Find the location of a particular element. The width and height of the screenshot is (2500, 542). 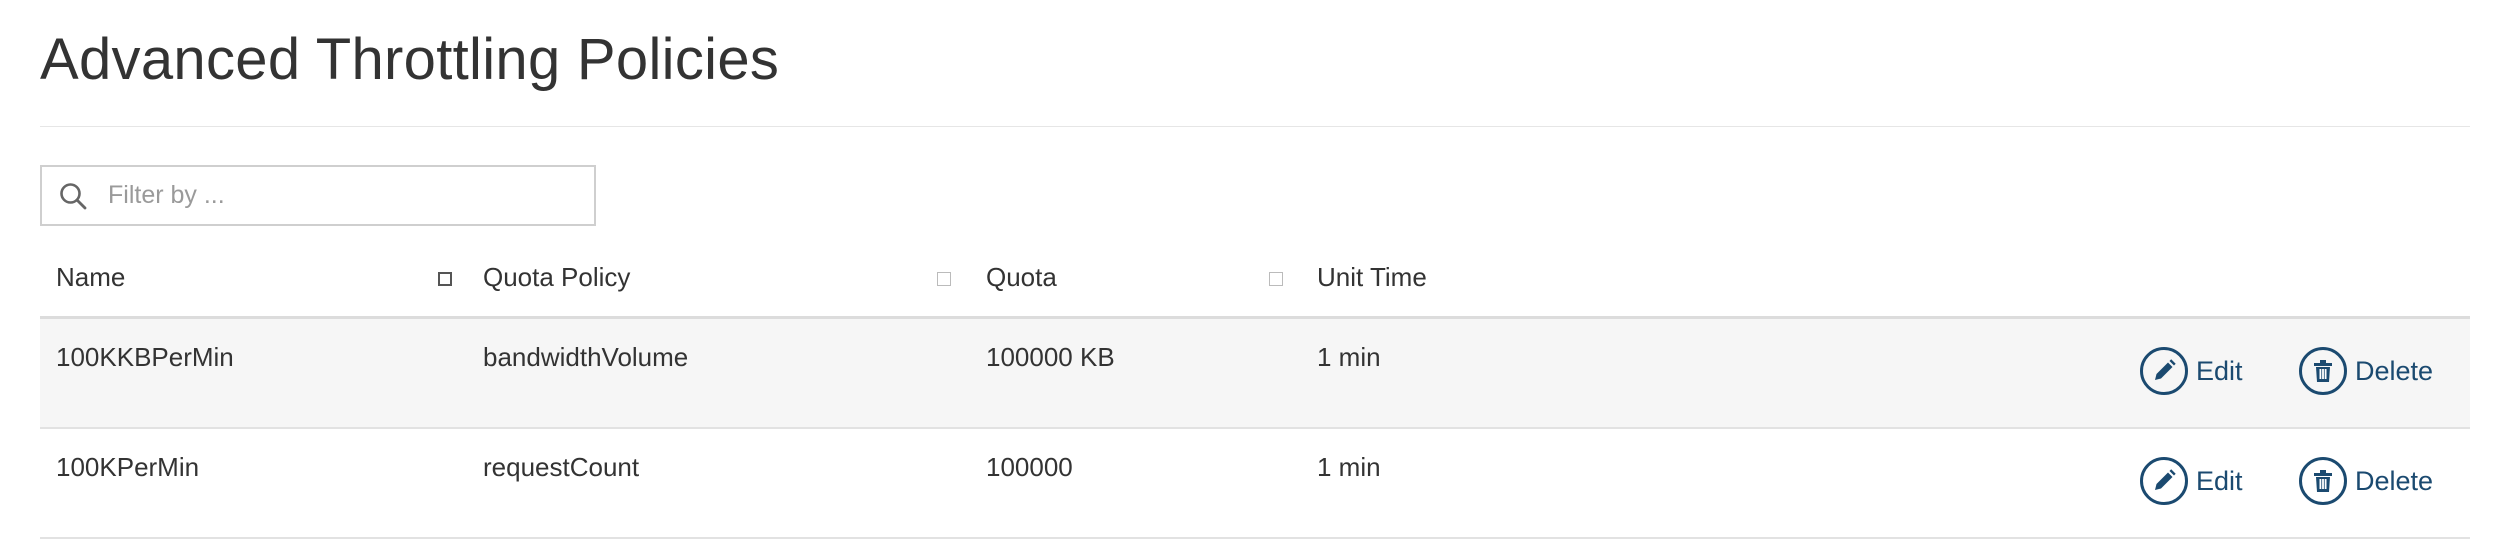

column-header-name: Name is located at coordinates (90, 277).